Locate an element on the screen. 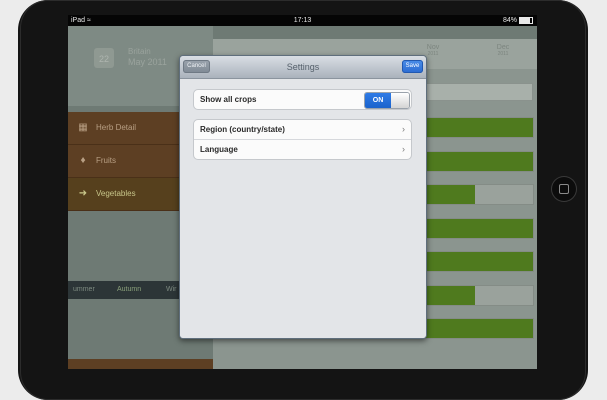  season-autumn: Autumn is located at coordinates (129, 290).